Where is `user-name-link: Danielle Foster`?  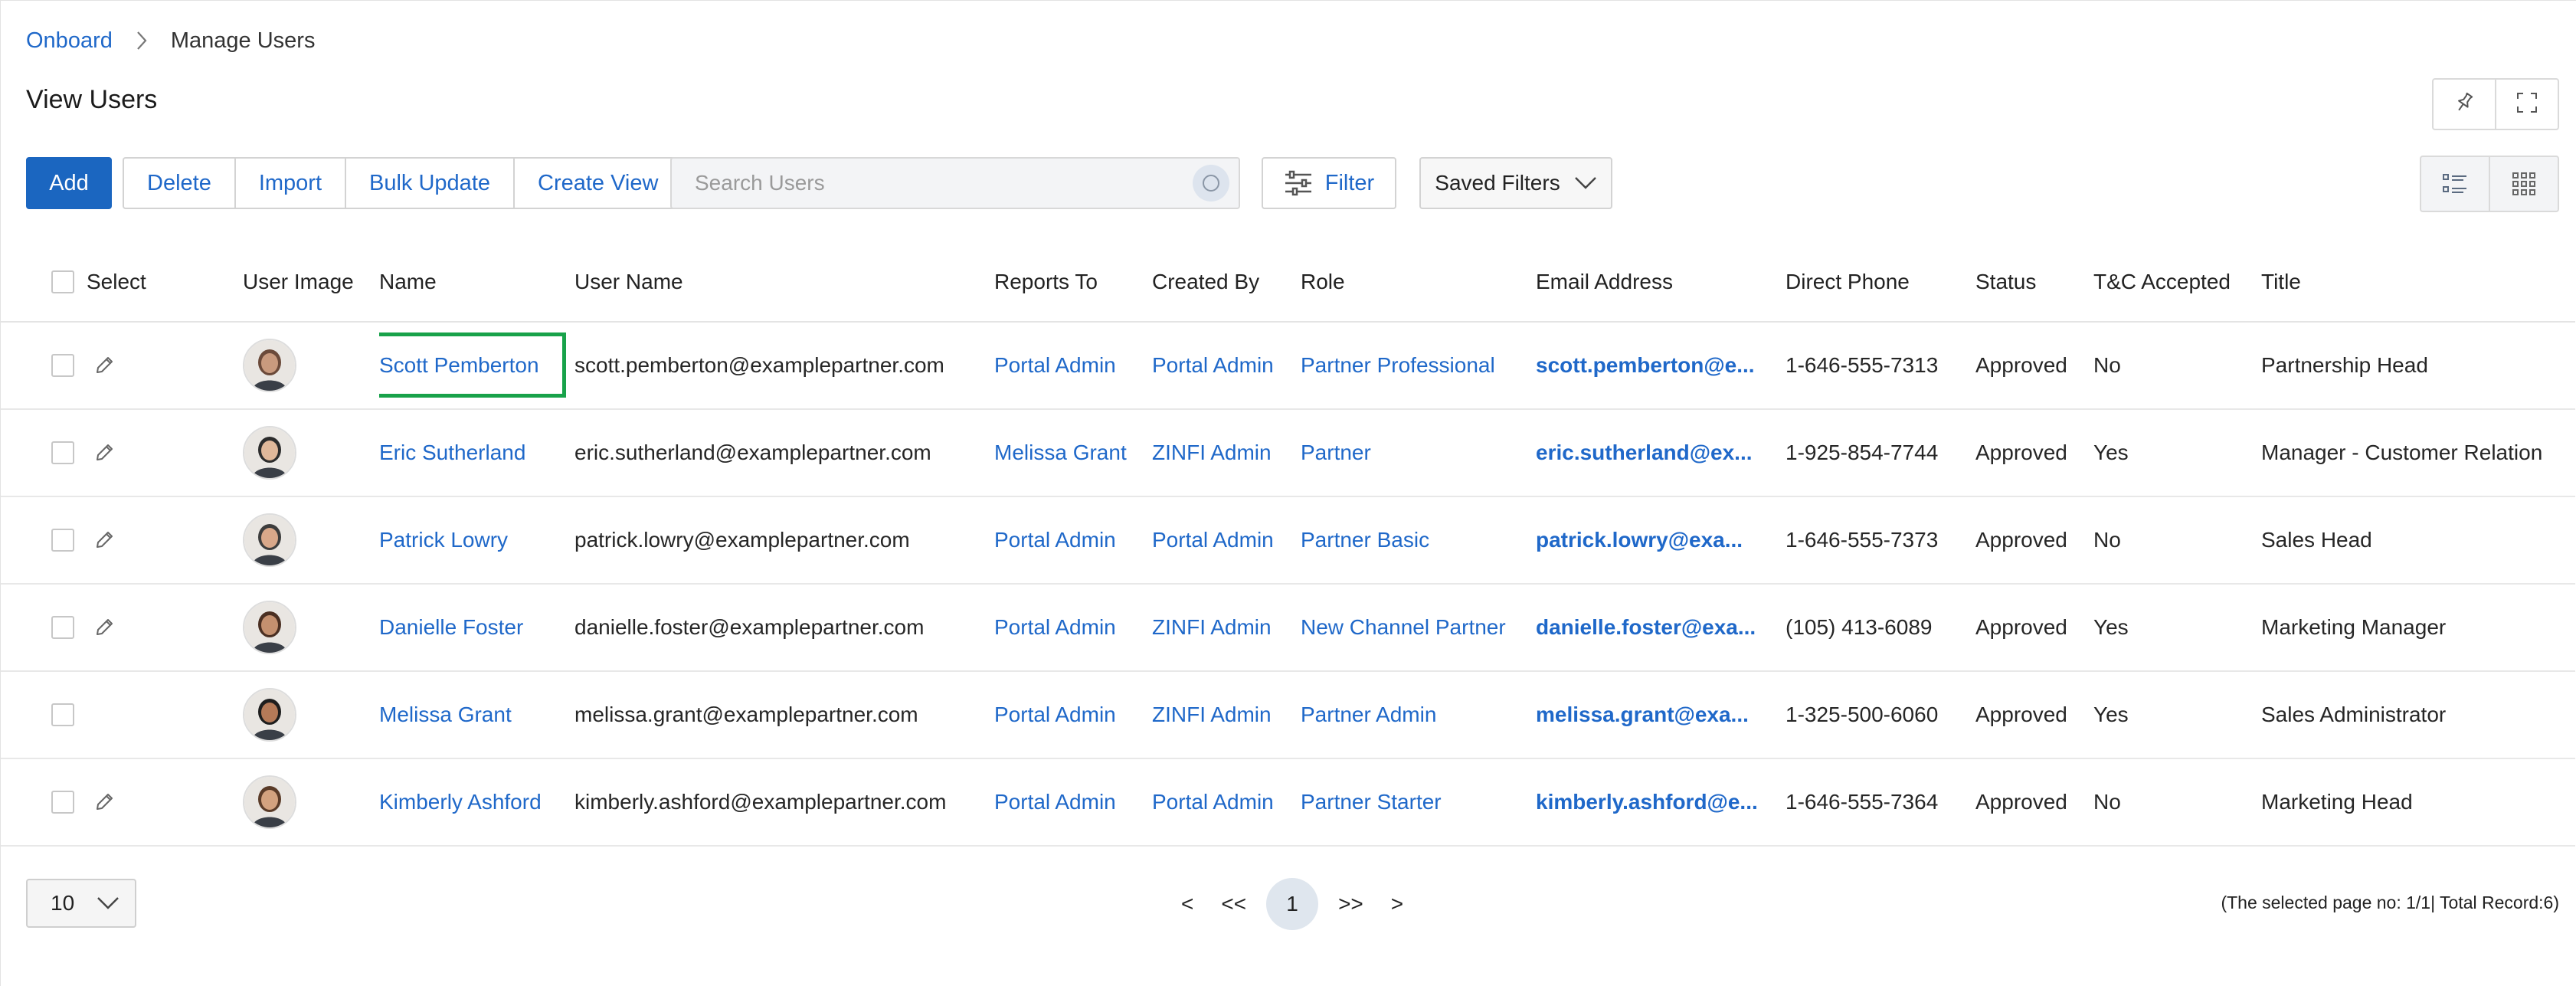 user-name-link: Danielle Foster is located at coordinates (451, 627).